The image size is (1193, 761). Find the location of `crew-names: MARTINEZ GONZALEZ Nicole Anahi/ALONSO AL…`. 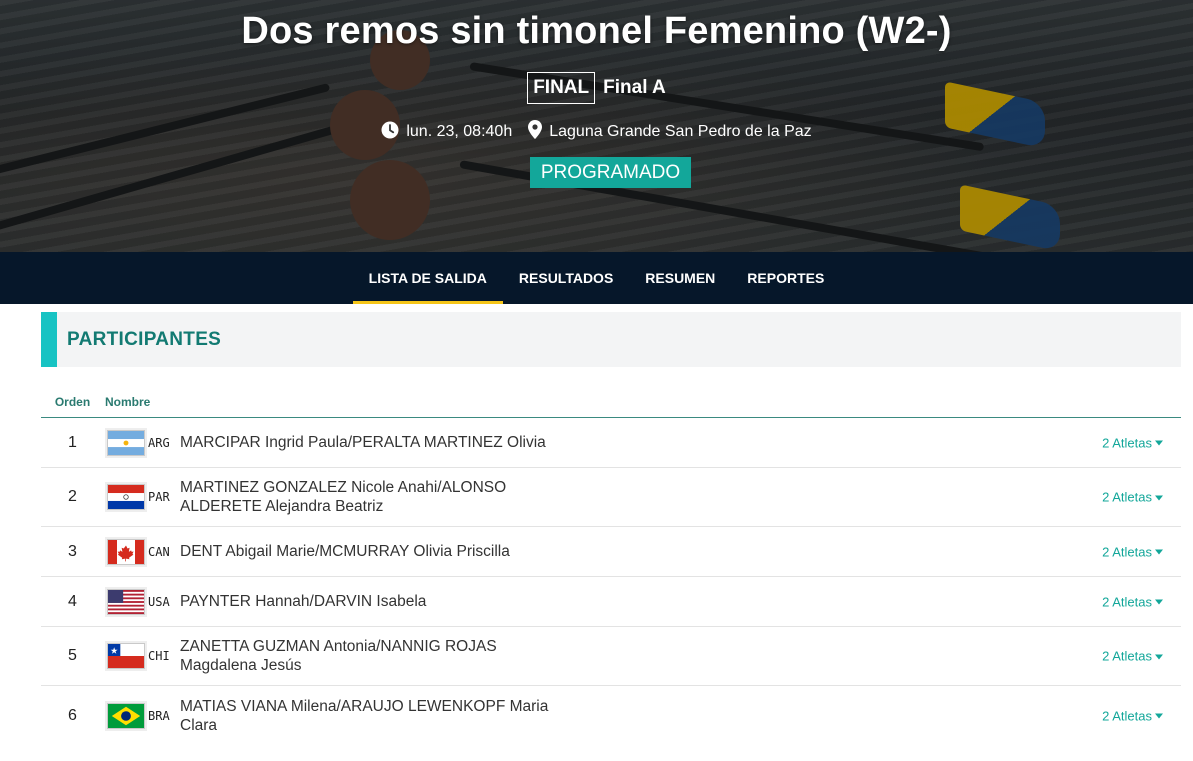

crew-names: MARTINEZ GONZALEZ Nicole Anahi/ALONSO AL… is located at coordinates (343, 497).